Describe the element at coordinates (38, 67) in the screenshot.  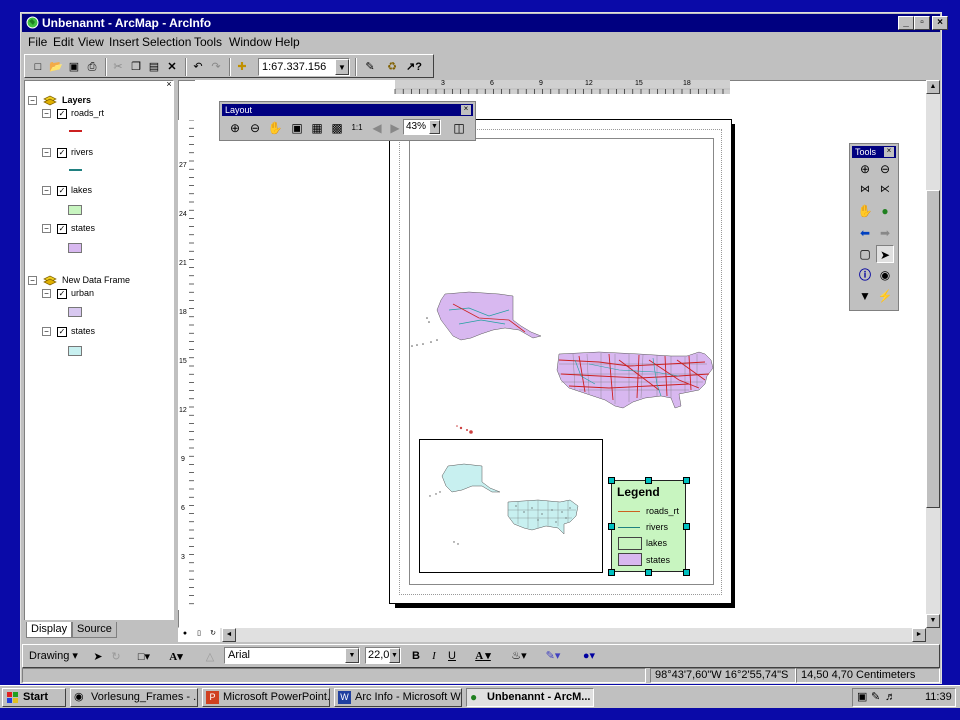
I see `new-document-icon: □` at that location.